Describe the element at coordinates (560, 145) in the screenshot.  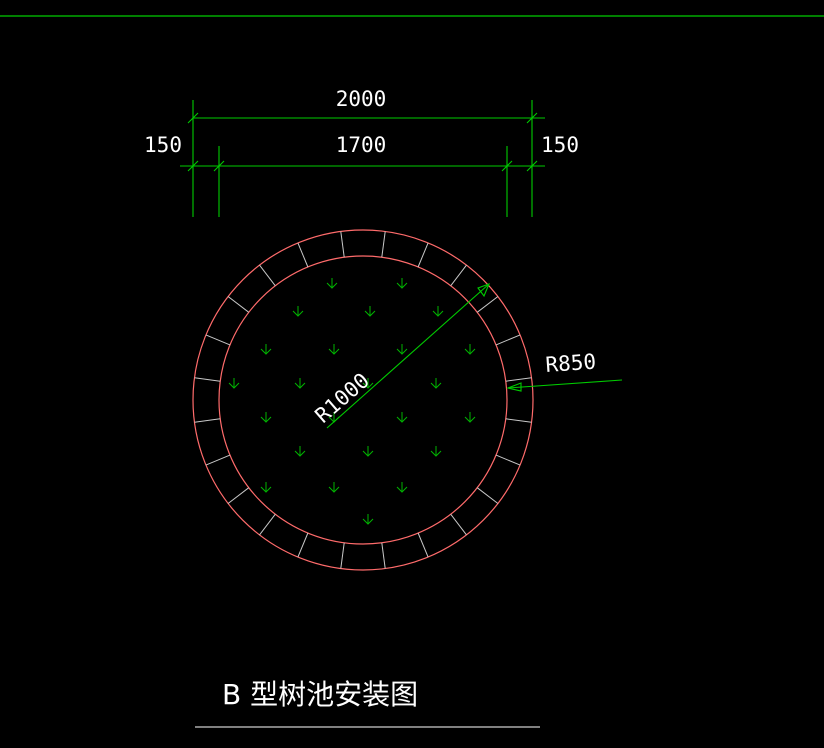
I see `dimension-right-border-label: 150` at that location.